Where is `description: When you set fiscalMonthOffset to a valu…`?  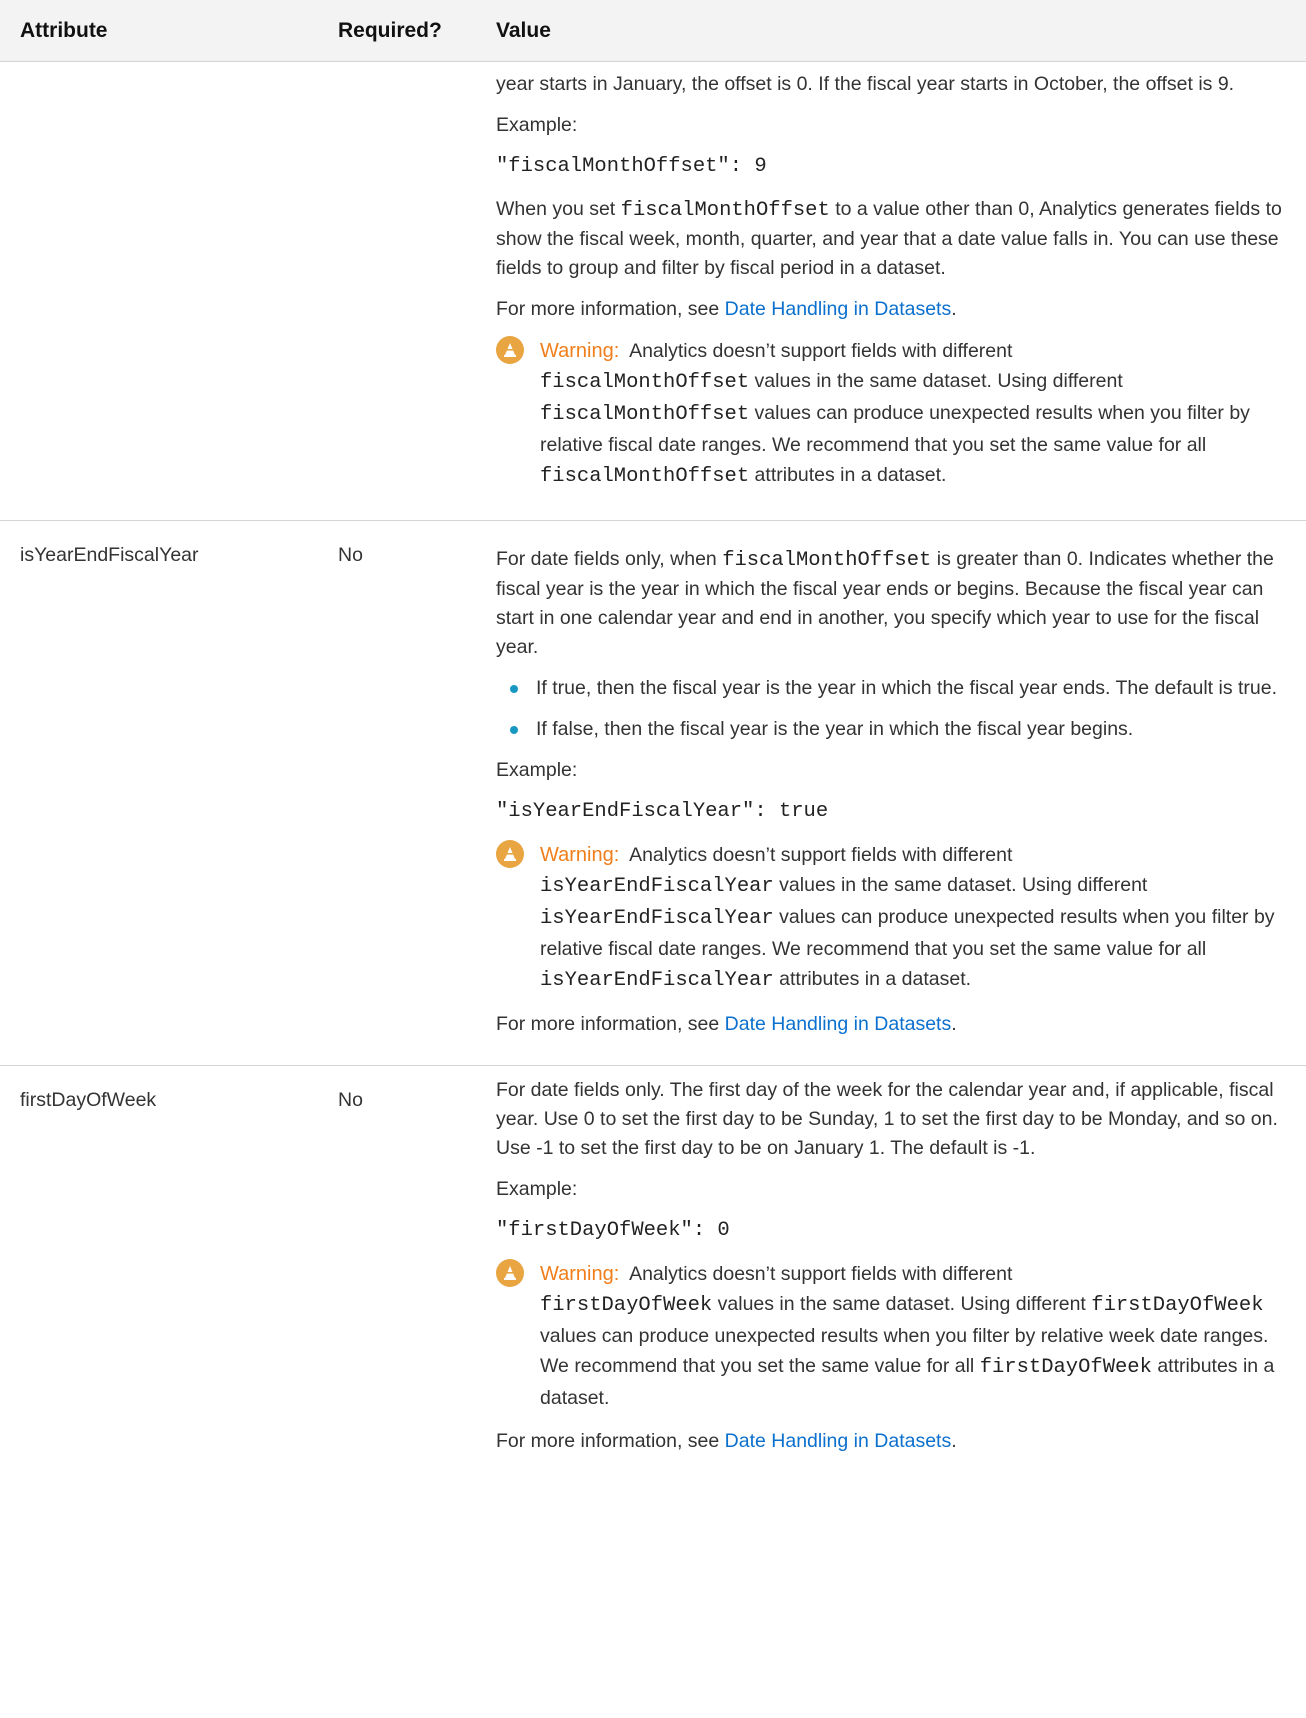
description: When you set fiscalMonthOffset to a valu… is located at coordinates (892, 239).